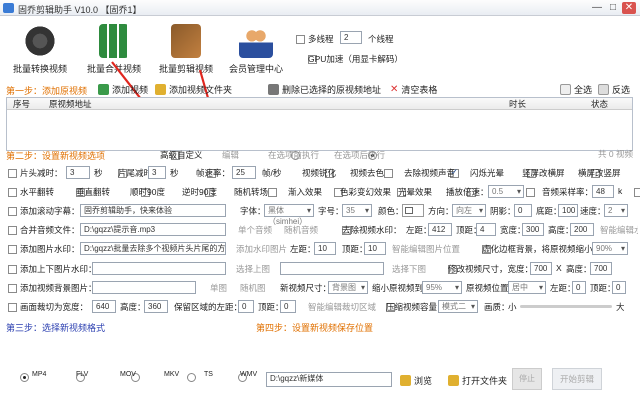  What do you see at coordinates (12, 212) in the screenshot?
I see `scroll-subtitle-checkbox` at bounding box center [12, 212].